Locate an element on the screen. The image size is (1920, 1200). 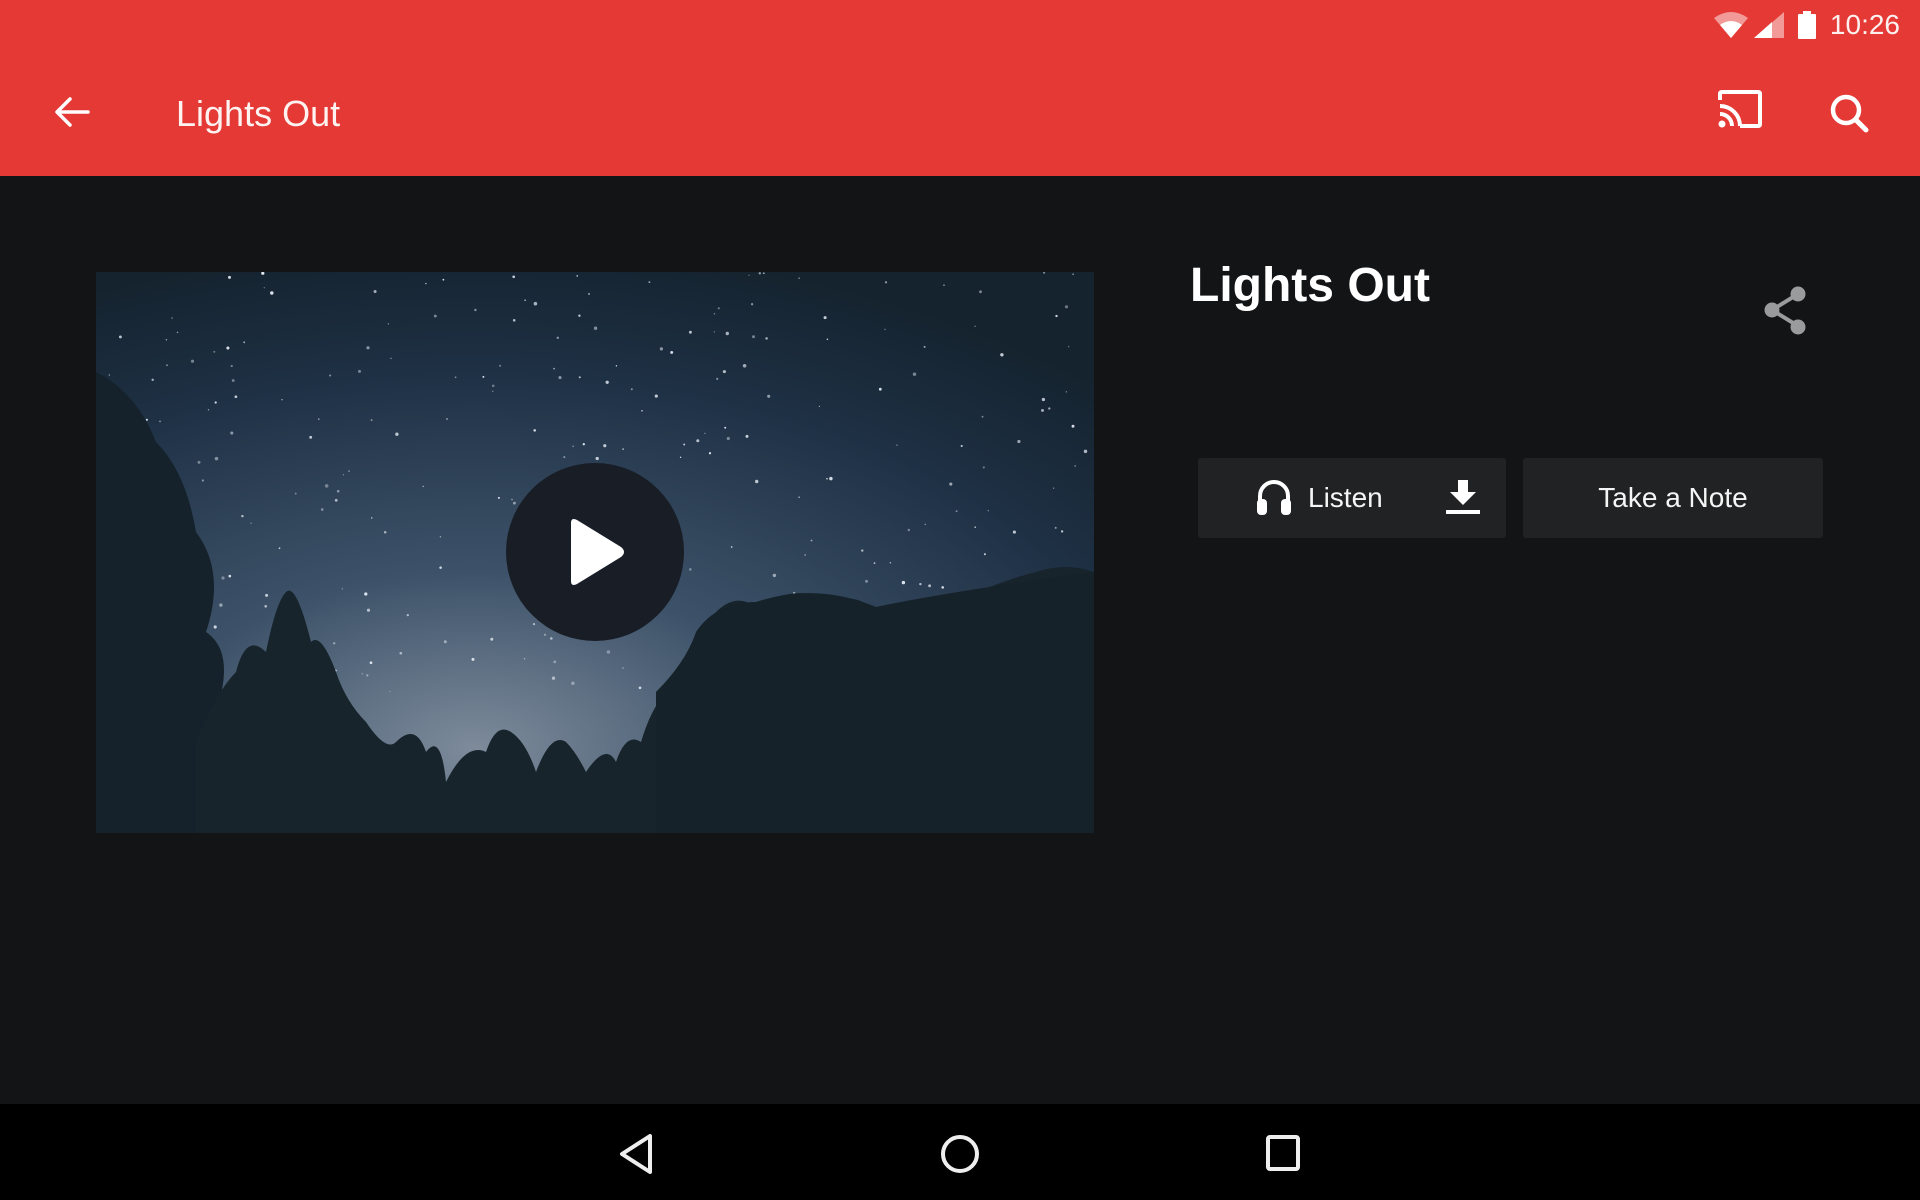
nav-back-button is located at coordinates (636, 1154).